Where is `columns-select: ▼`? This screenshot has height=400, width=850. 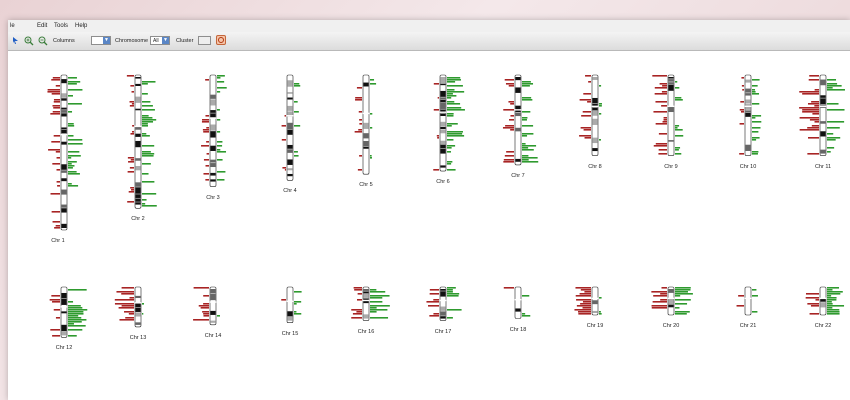 columns-select: ▼ is located at coordinates (101, 40).